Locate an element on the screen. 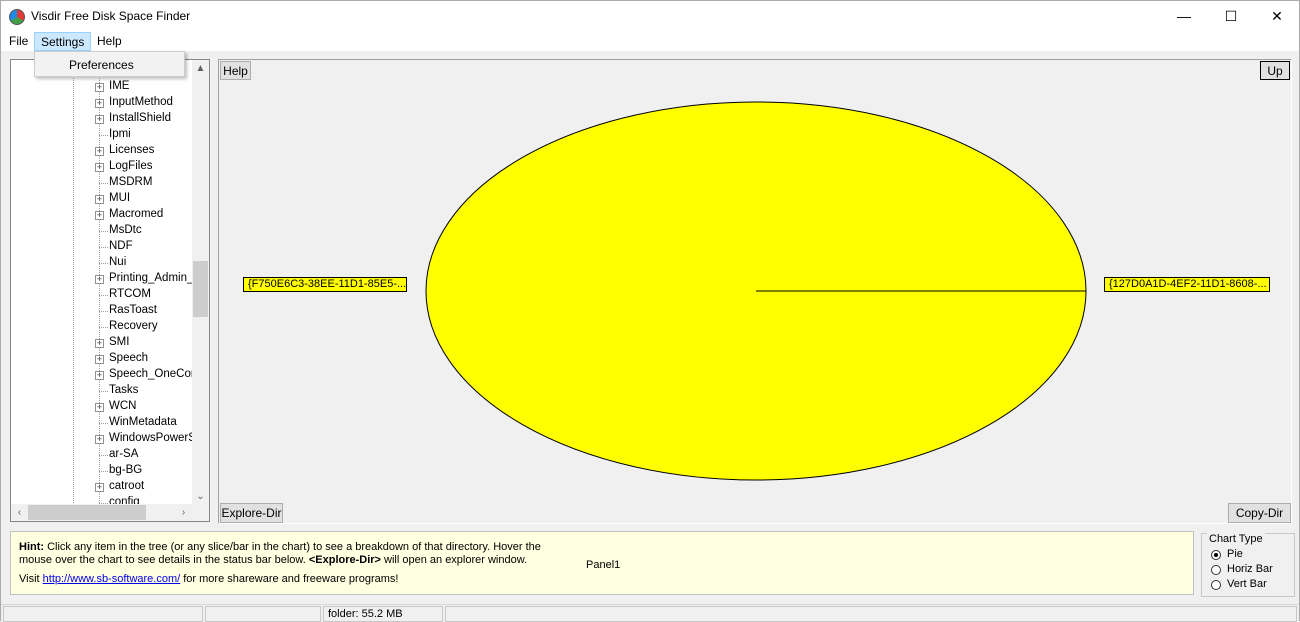 The height and width of the screenshot is (622, 1300). tree-item-label: Printing_Admin_S is located at coordinates (155, 278).